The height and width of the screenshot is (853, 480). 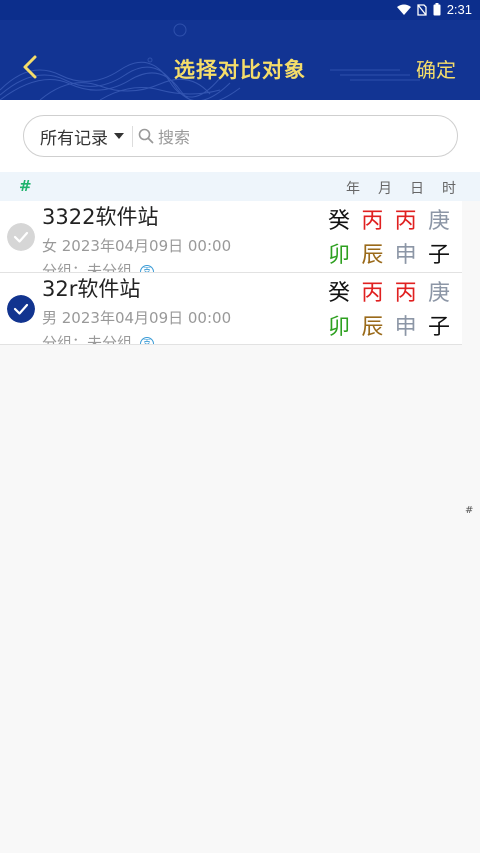 I want to click on app-bar: 选择对比对象 确定, so click(x=240, y=60).